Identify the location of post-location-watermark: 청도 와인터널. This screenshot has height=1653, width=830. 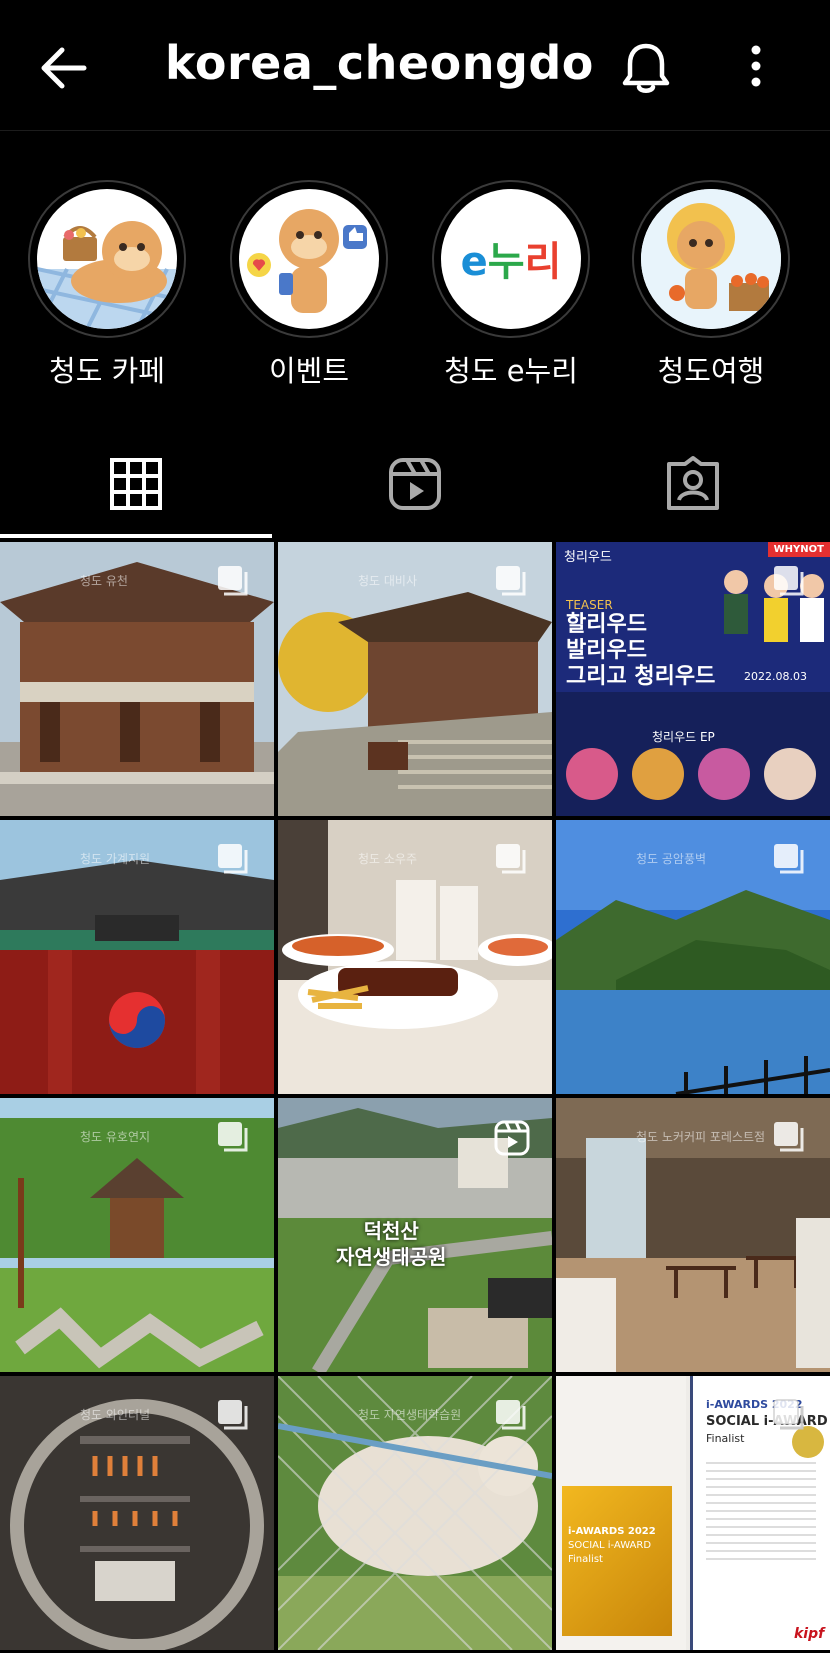
(115, 1415).